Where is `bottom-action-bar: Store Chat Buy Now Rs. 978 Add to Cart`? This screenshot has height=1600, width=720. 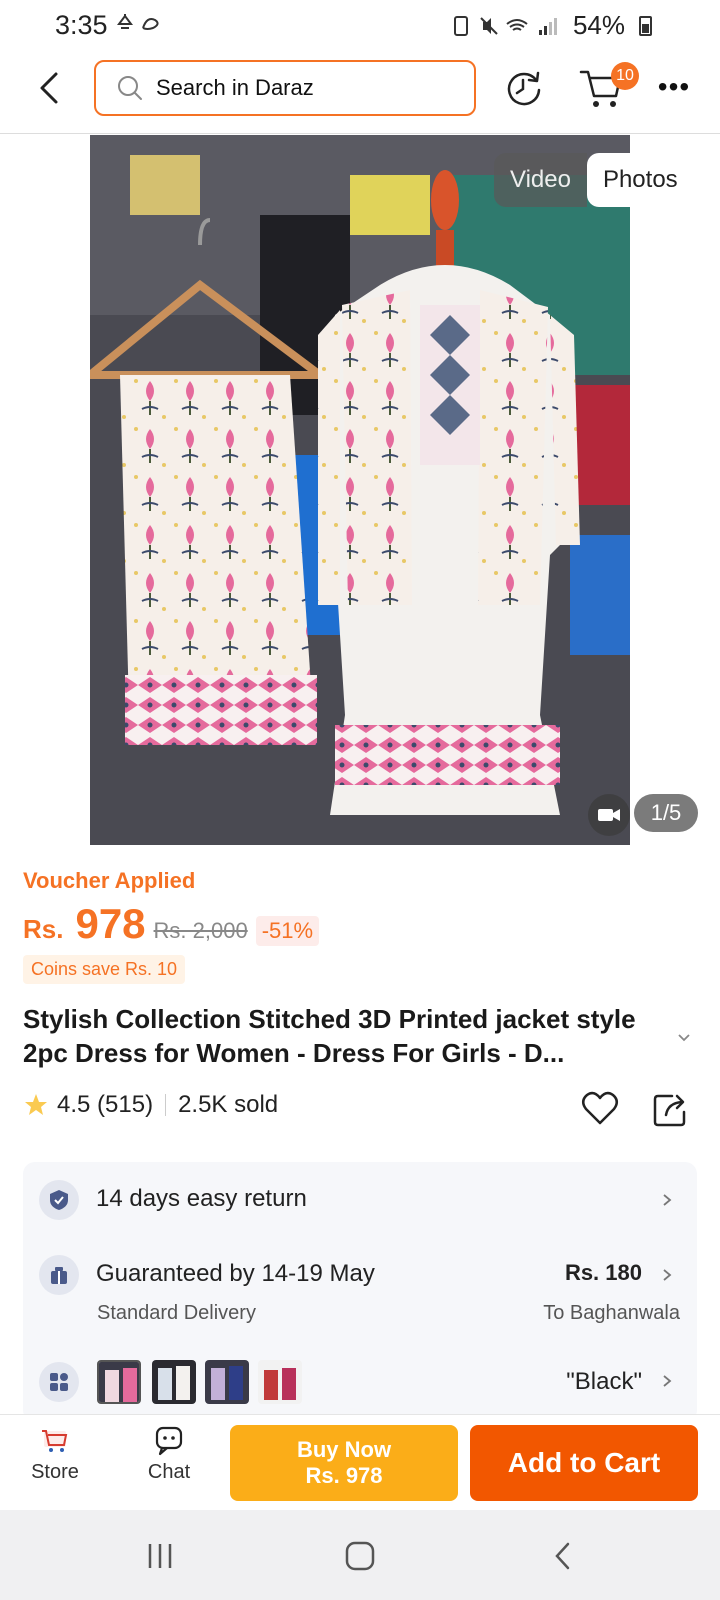
bottom-action-bar: Store Chat Buy Now Rs. 978 Add to Cart is located at coordinates (360, 1462).